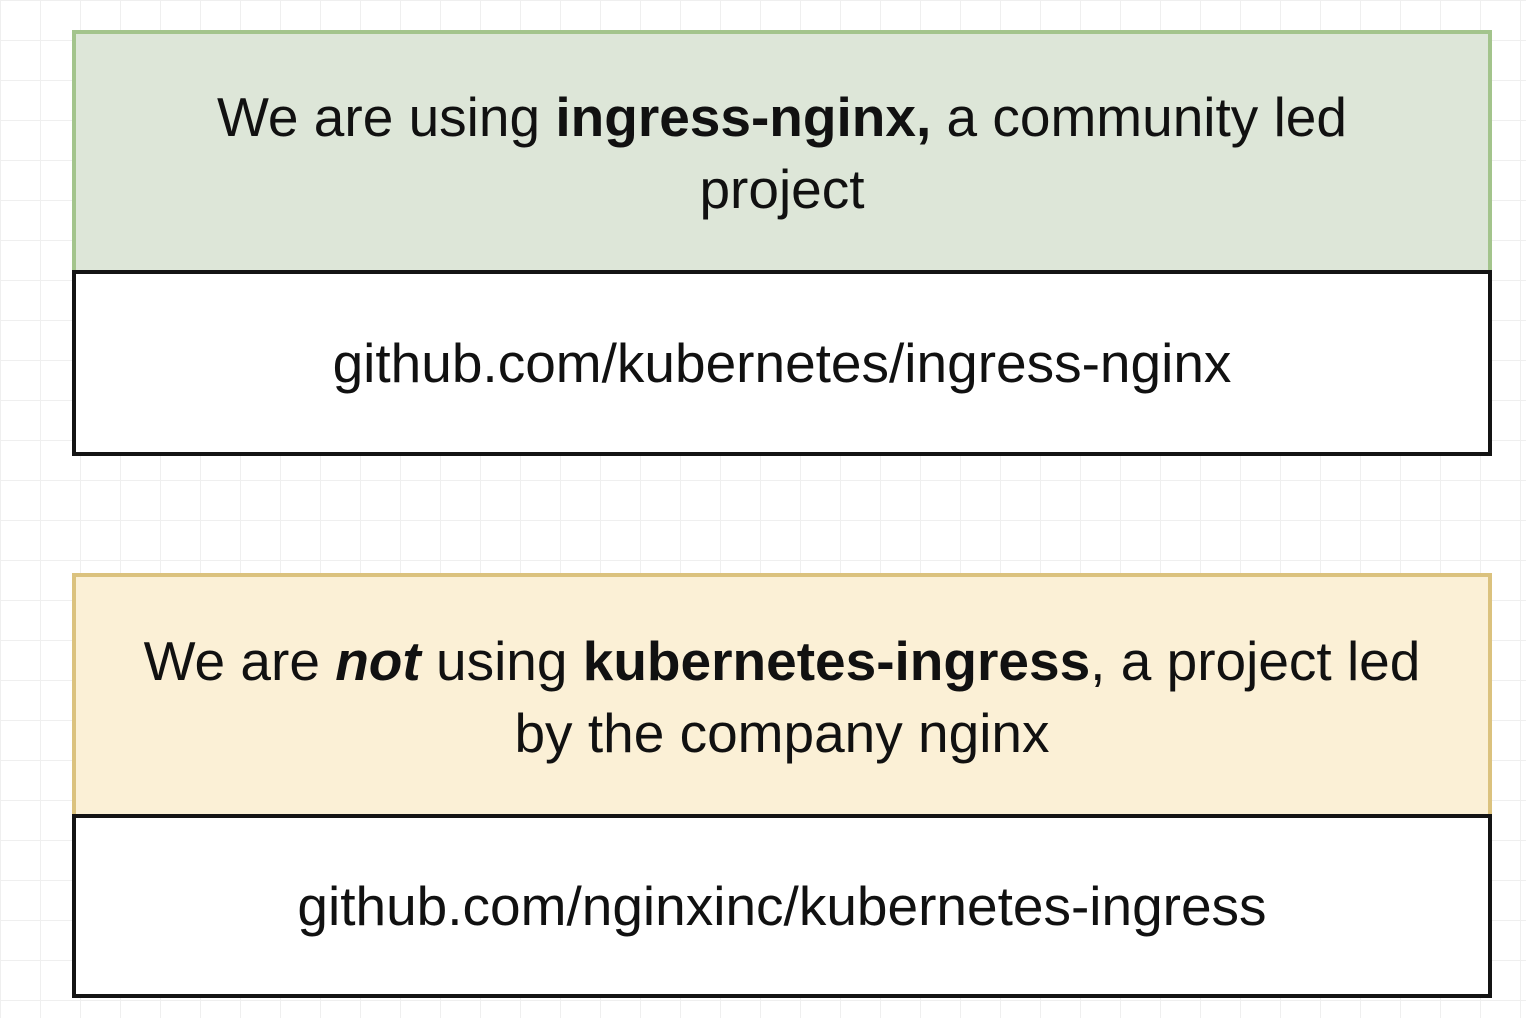 Image resolution: width=1526 pixels, height=1018 pixels. Describe the element at coordinates (782, 732) in the screenshot. I see `description-line-2: by the company nginx` at that location.